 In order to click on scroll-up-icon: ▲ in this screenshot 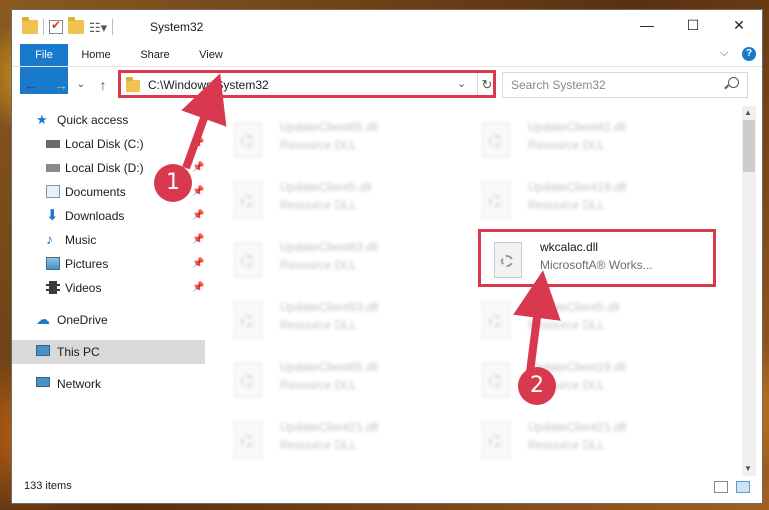, I will do `click(748, 112)`.